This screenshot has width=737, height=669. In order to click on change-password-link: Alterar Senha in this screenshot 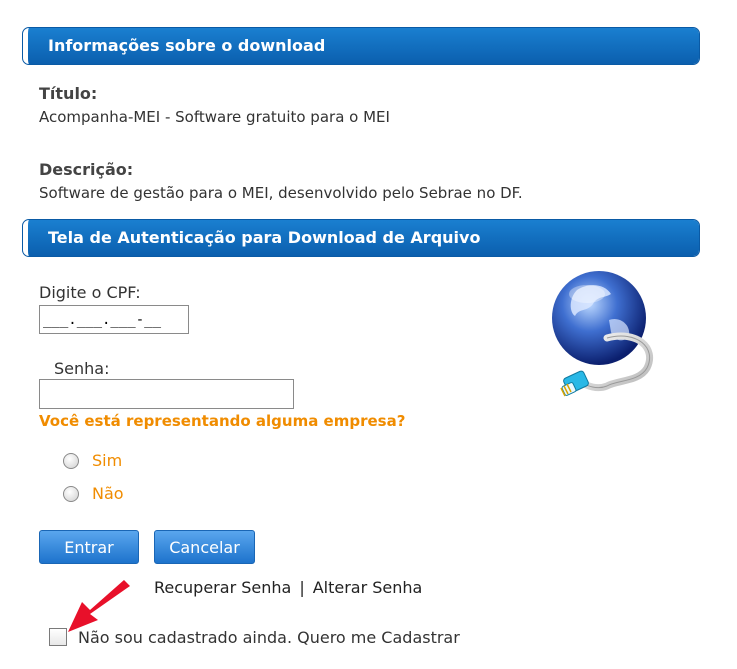, I will do `click(368, 587)`.